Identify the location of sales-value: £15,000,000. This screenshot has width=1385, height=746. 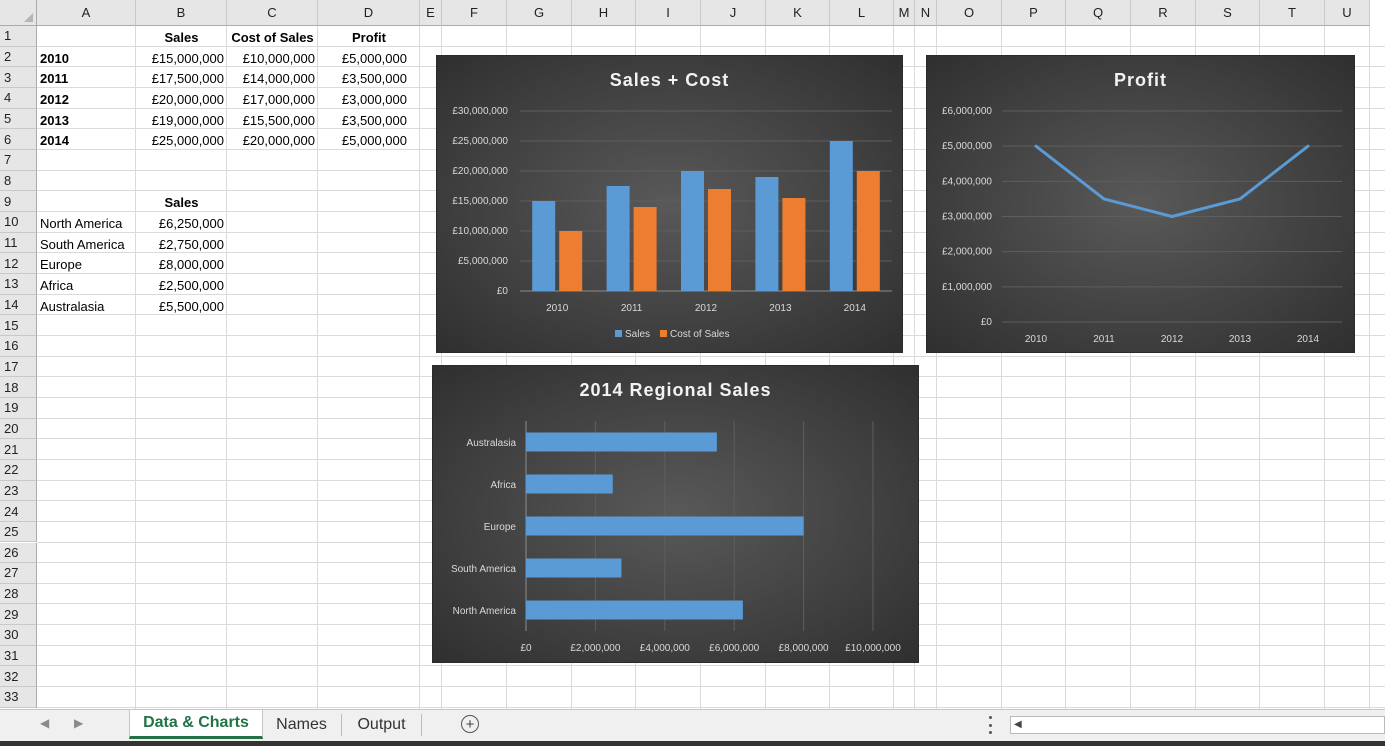
(181, 58).